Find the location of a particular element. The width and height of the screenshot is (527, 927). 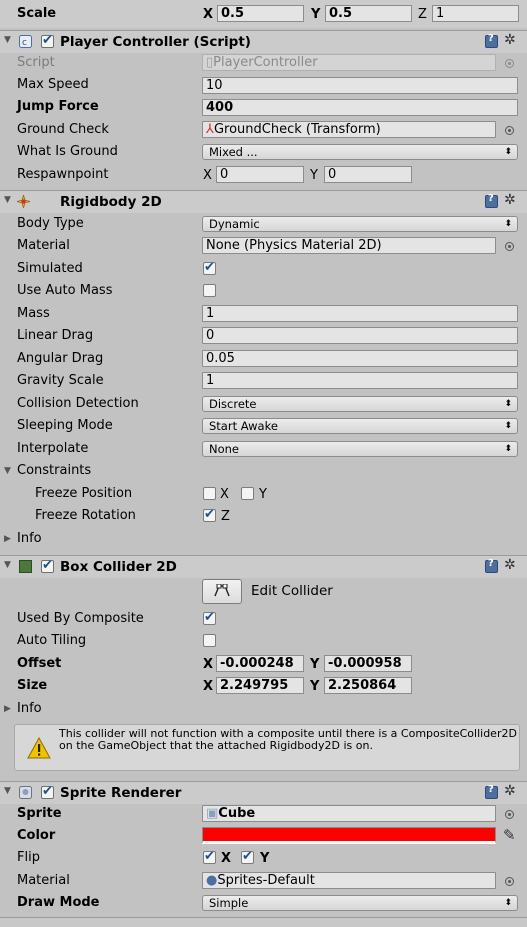

angular-drag-label: Angular Drag is located at coordinates (60, 358).